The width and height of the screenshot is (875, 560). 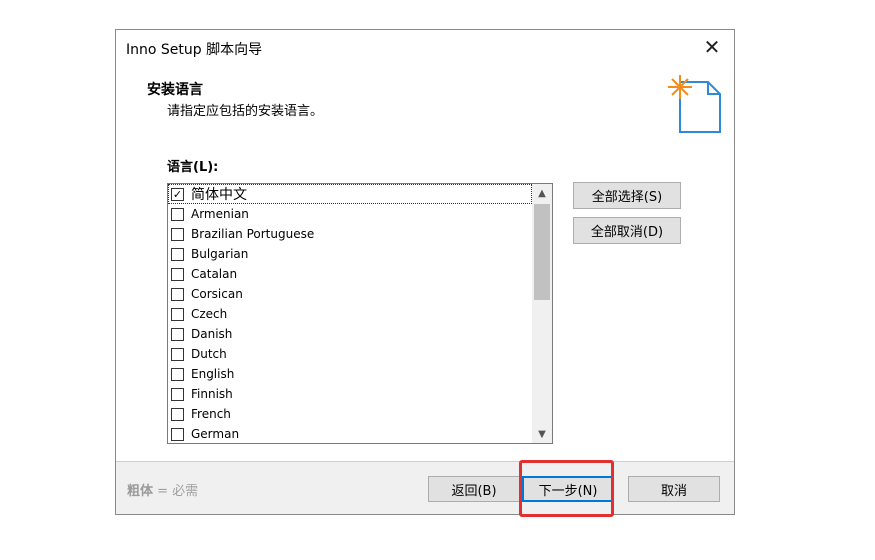 What do you see at coordinates (211, 414) in the screenshot?
I see `language-item-label: French` at bounding box center [211, 414].